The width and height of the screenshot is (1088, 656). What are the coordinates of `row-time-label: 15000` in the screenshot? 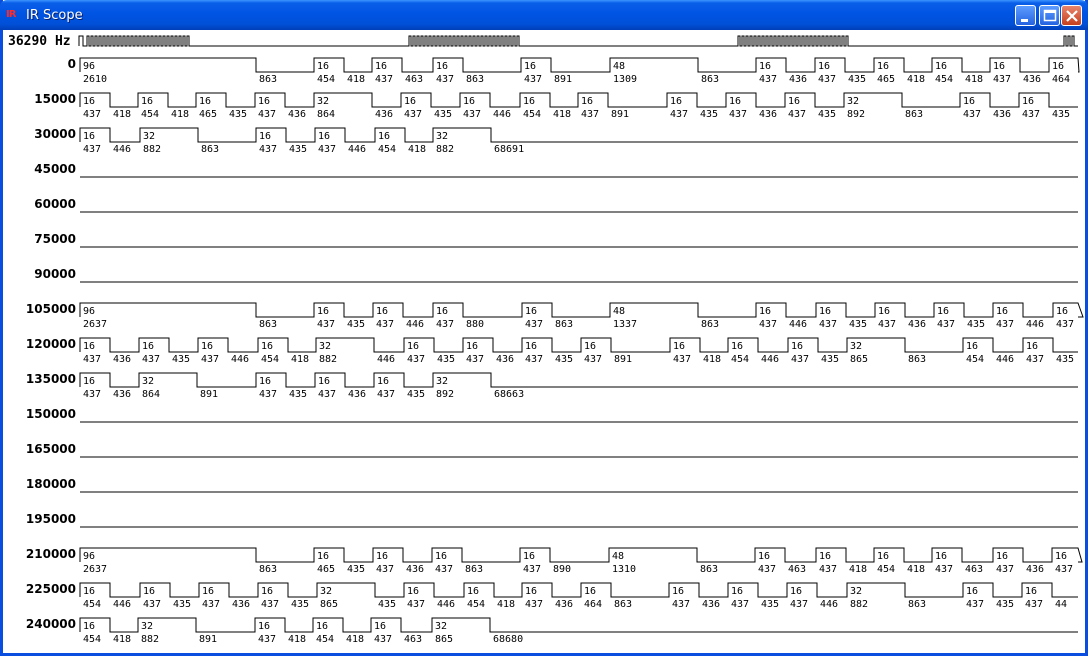 It's located at (55, 99).